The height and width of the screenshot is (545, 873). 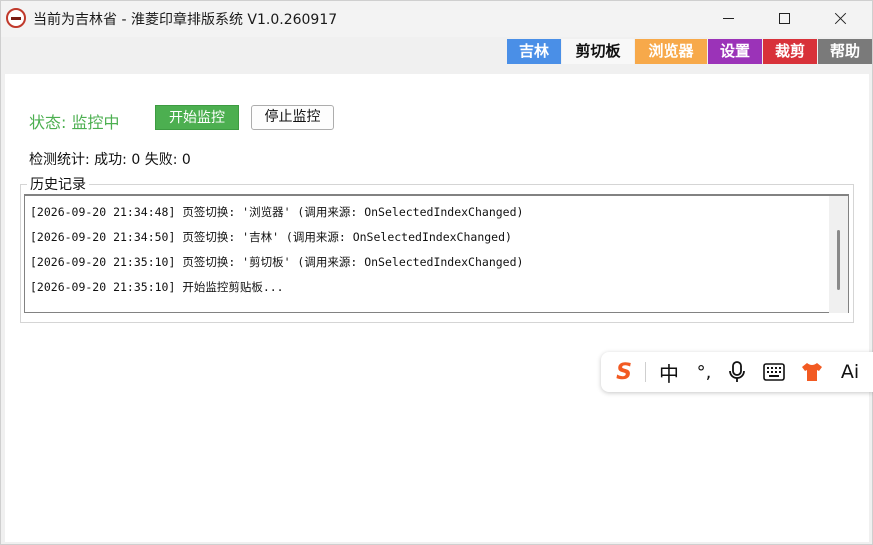 I want to click on ime-punctuation-toggle: °,, so click(x=704, y=372).